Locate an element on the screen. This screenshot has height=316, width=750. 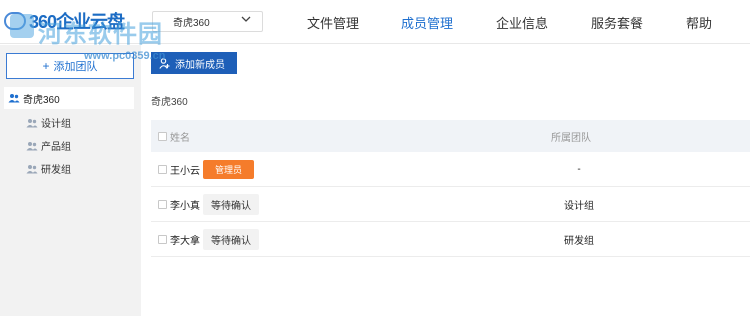
tree-root-organization: 奇虎360 is located at coordinates (69, 98).